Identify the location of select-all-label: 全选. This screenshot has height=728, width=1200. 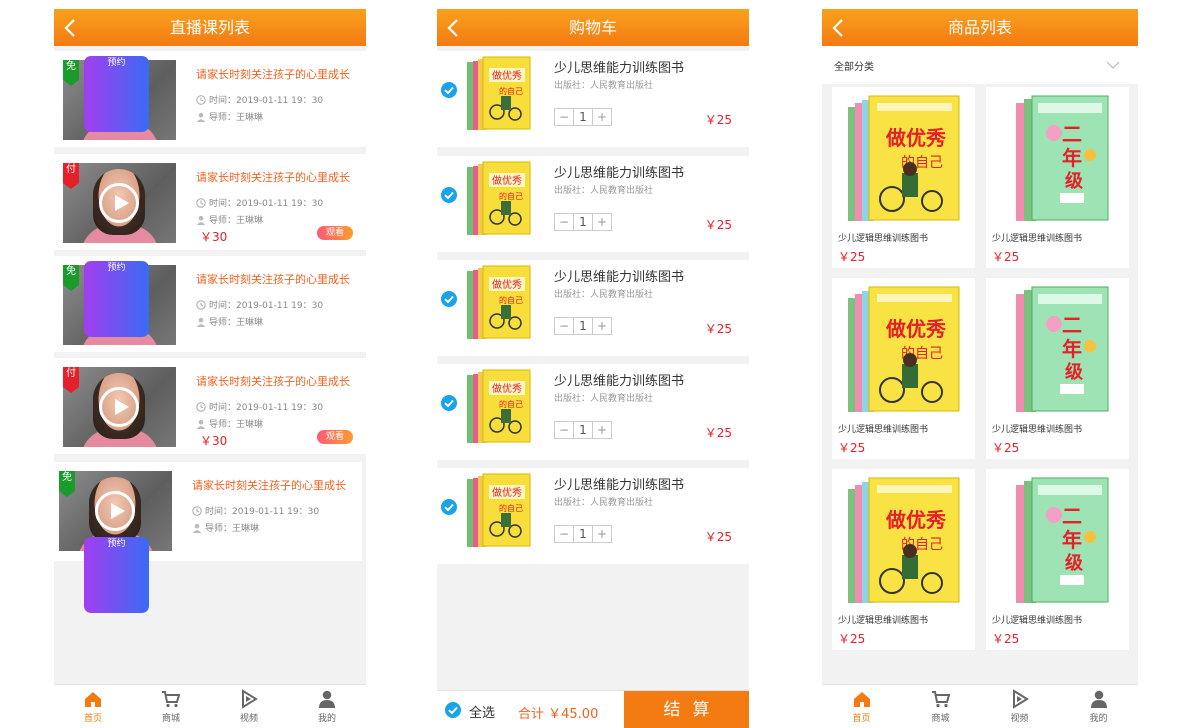
(482, 711).